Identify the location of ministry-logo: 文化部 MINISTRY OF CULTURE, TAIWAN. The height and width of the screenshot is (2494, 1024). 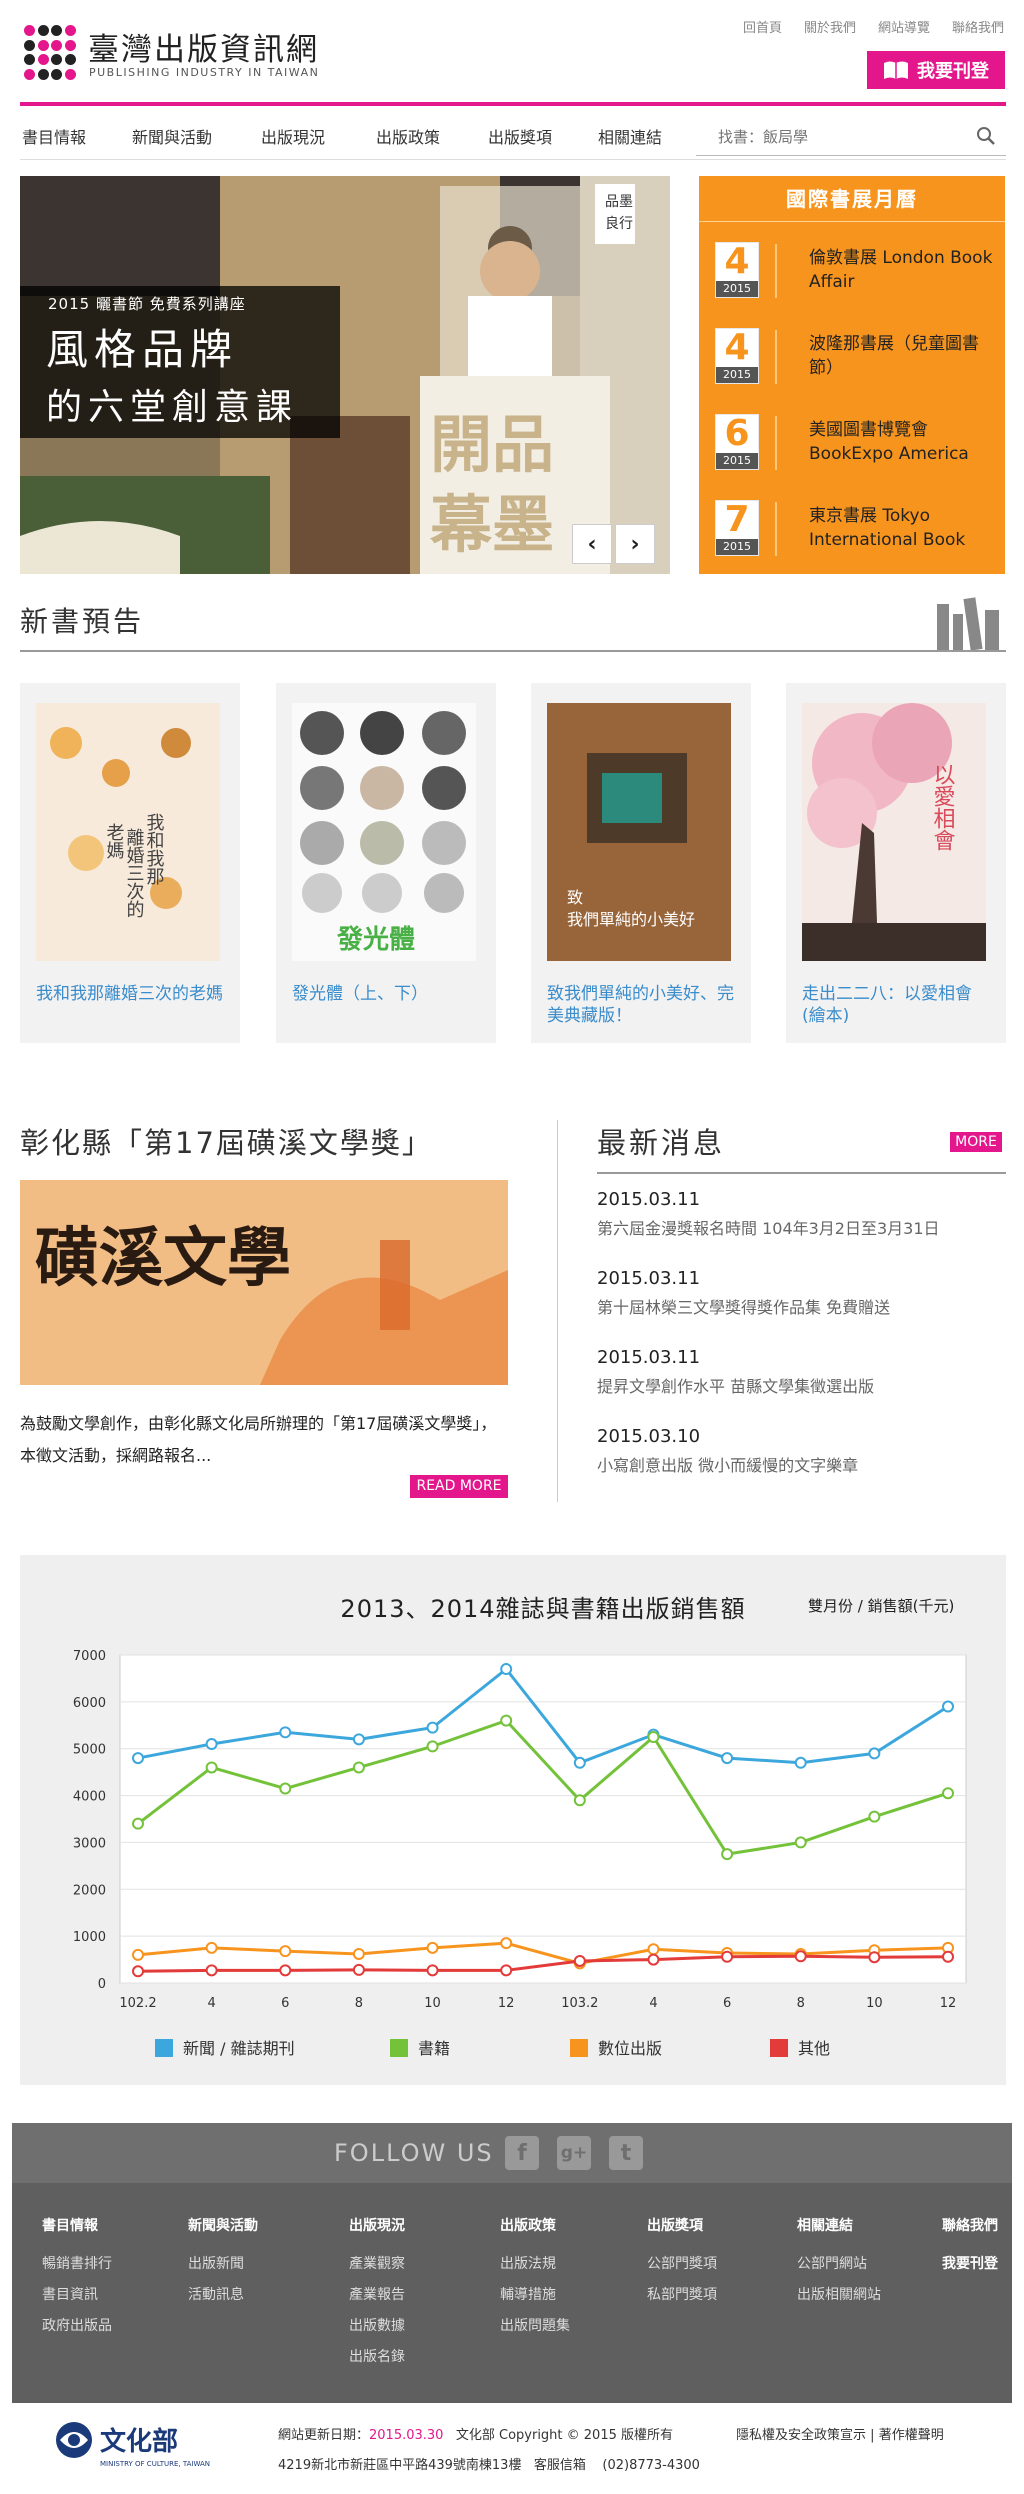
(142, 2448).